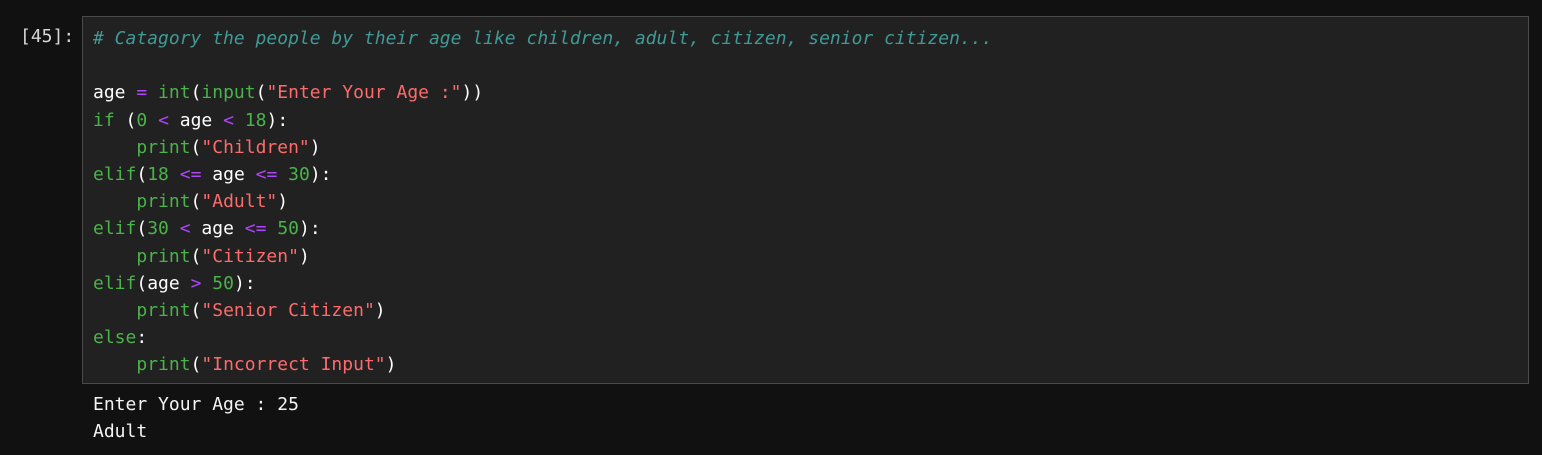 The height and width of the screenshot is (455, 1542). Describe the element at coordinates (542, 92) in the screenshot. I see `code-line-input: age = int(input("Enter Your Age :"))` at that location.